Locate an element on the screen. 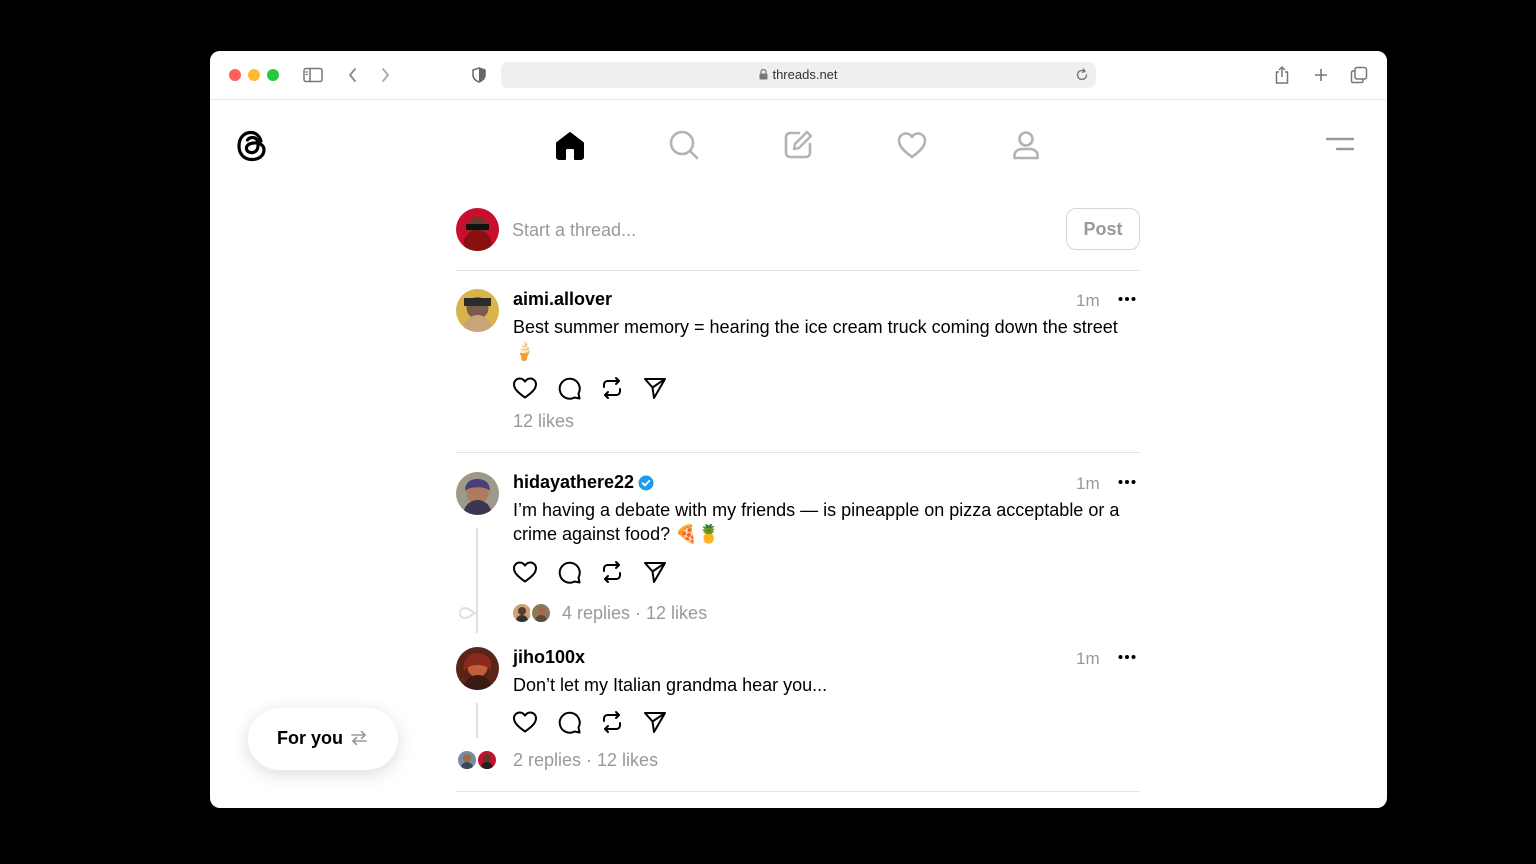  forward-icon is located at coordinates (385, 75).